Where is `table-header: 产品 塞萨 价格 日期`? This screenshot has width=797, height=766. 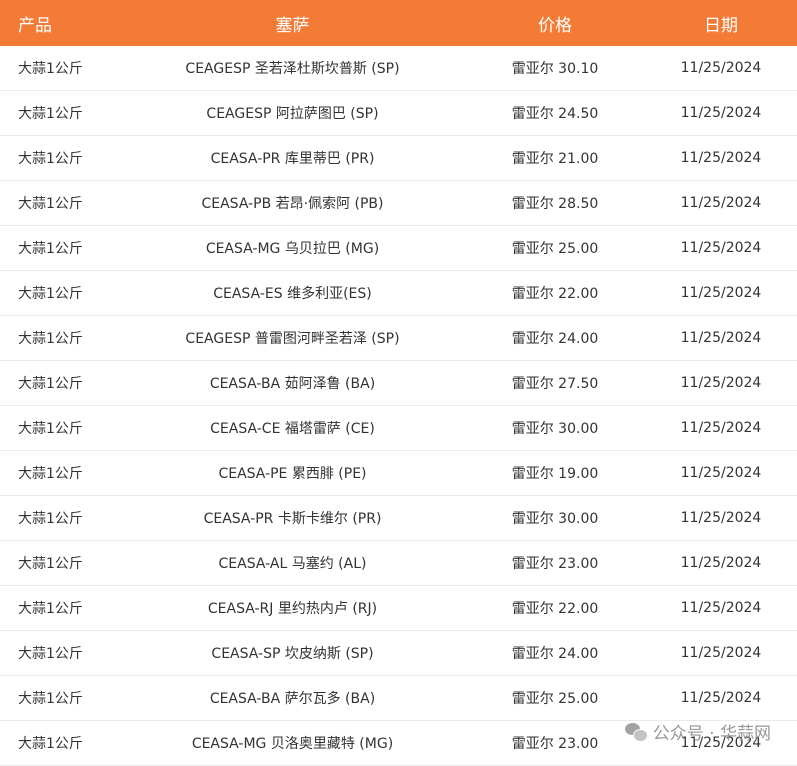
table-header: 产品 塞萨 价格 日期 is located at coordinates (398, 23).